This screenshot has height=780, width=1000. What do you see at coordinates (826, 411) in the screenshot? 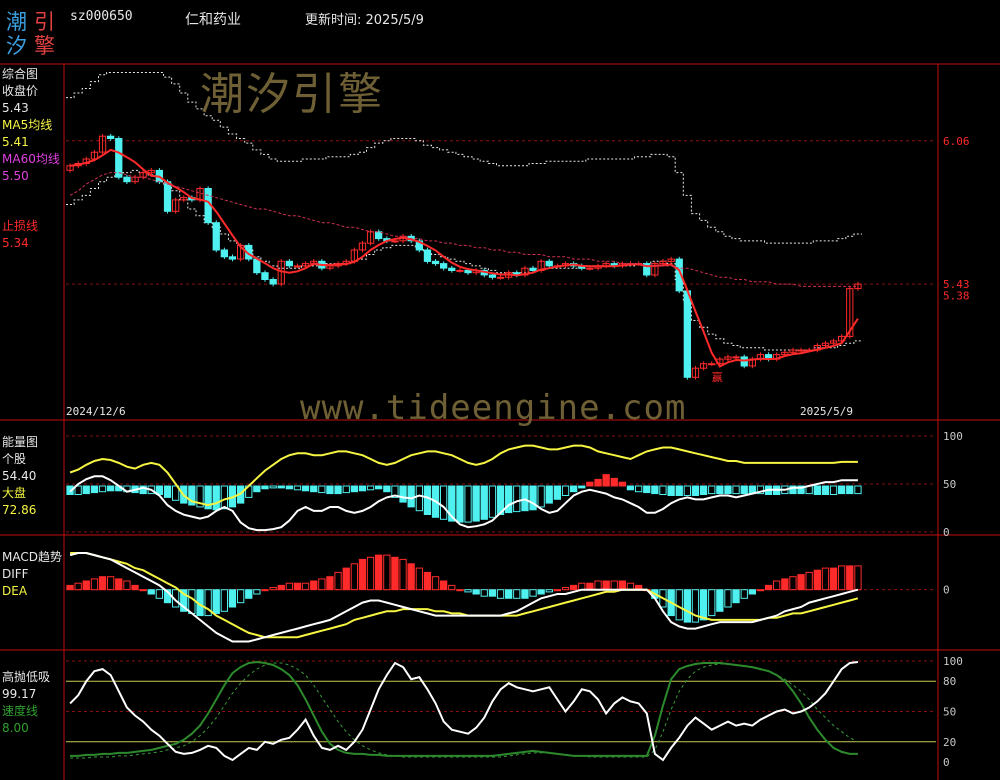
I see `date-end: 2025/5/9` at bounding box center [826, 411].